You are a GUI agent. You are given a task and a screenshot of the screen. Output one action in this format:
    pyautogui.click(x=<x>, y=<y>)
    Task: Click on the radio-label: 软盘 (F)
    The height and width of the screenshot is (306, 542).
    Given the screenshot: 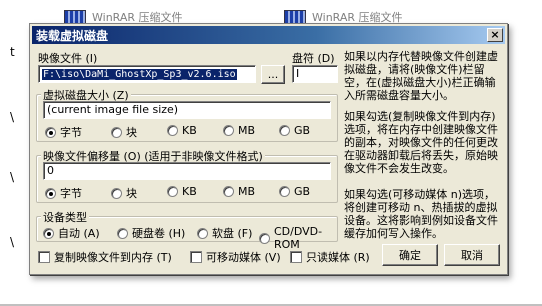 What is the action you would take?
    pyautogui.click(x=232, y=233)
    